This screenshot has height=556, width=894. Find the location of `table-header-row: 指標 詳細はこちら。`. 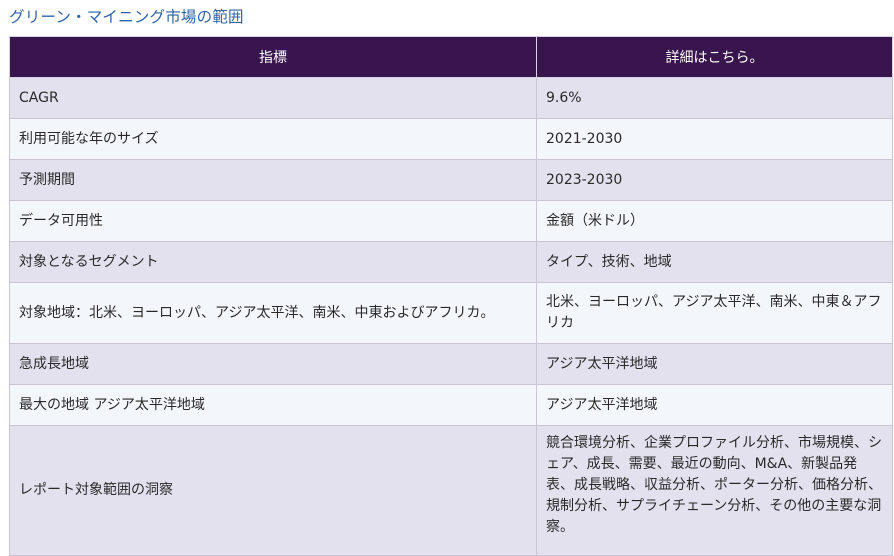

table-header-row: 指標 詳細はこちら。 is located at coordinates (451, 57).